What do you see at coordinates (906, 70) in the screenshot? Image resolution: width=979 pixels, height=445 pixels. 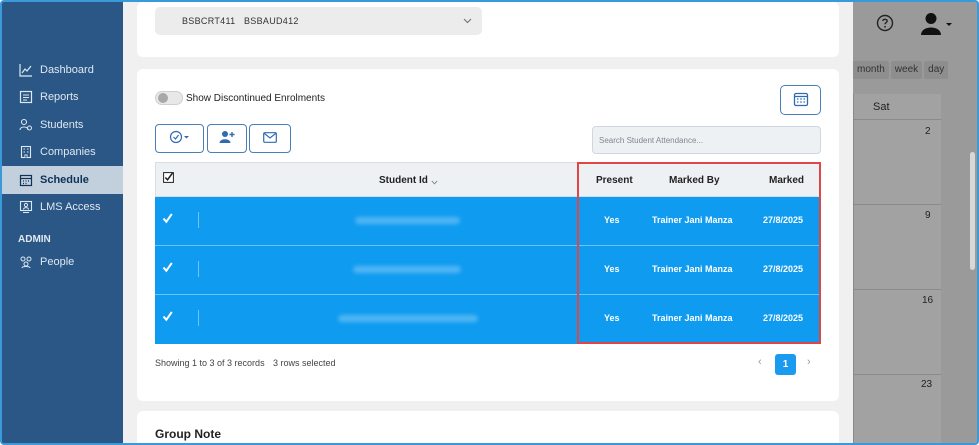 I see `calendar-view-week: week` at bounding box center [906, 70].